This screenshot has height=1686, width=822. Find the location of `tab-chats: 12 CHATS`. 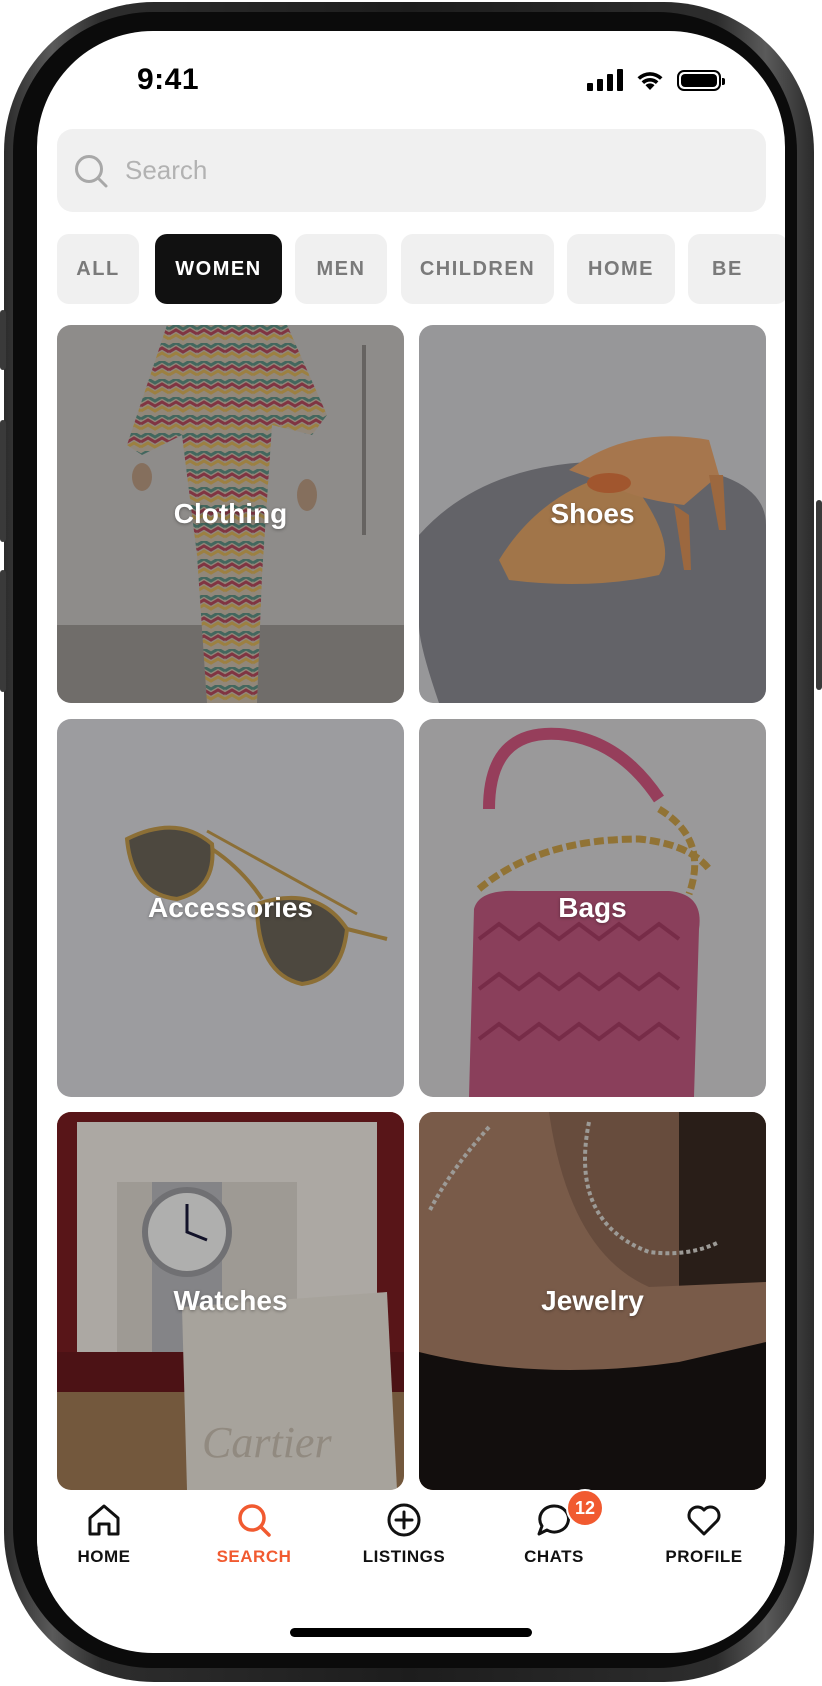

tab-chats: 12 CHATS is located at coordinates (554, 1528).